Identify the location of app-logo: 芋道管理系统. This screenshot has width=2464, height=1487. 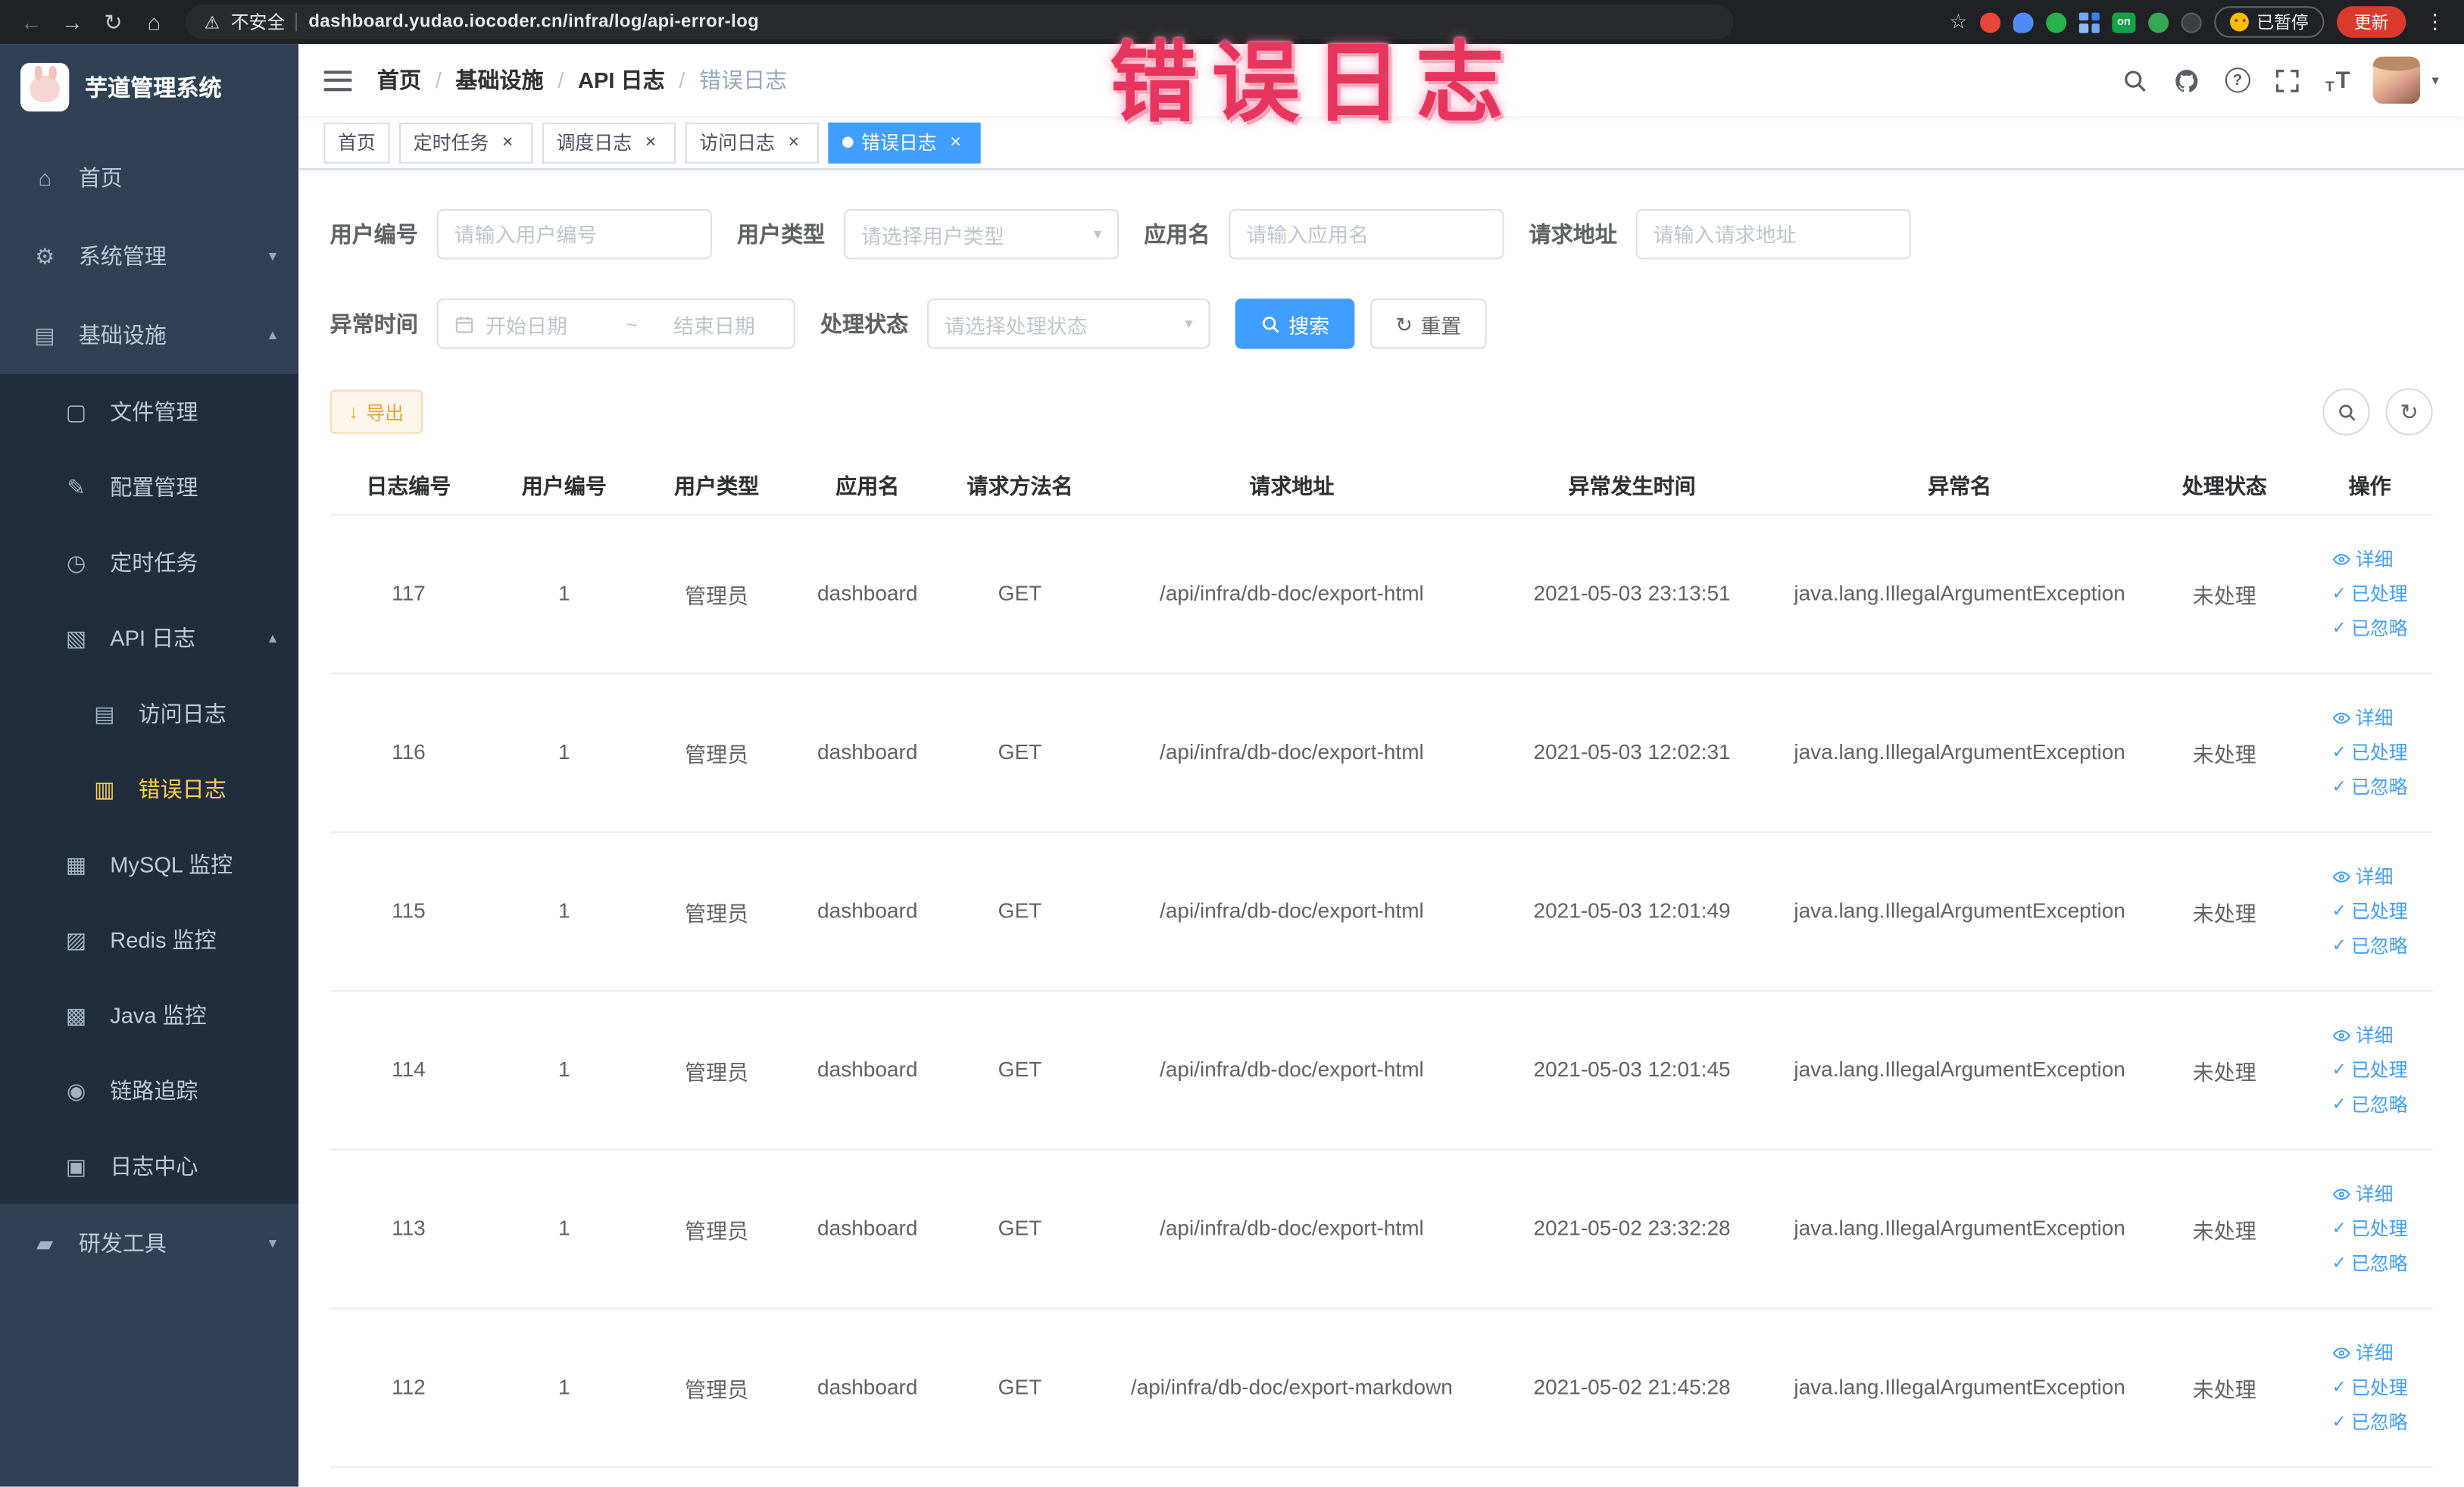
(149, 86).